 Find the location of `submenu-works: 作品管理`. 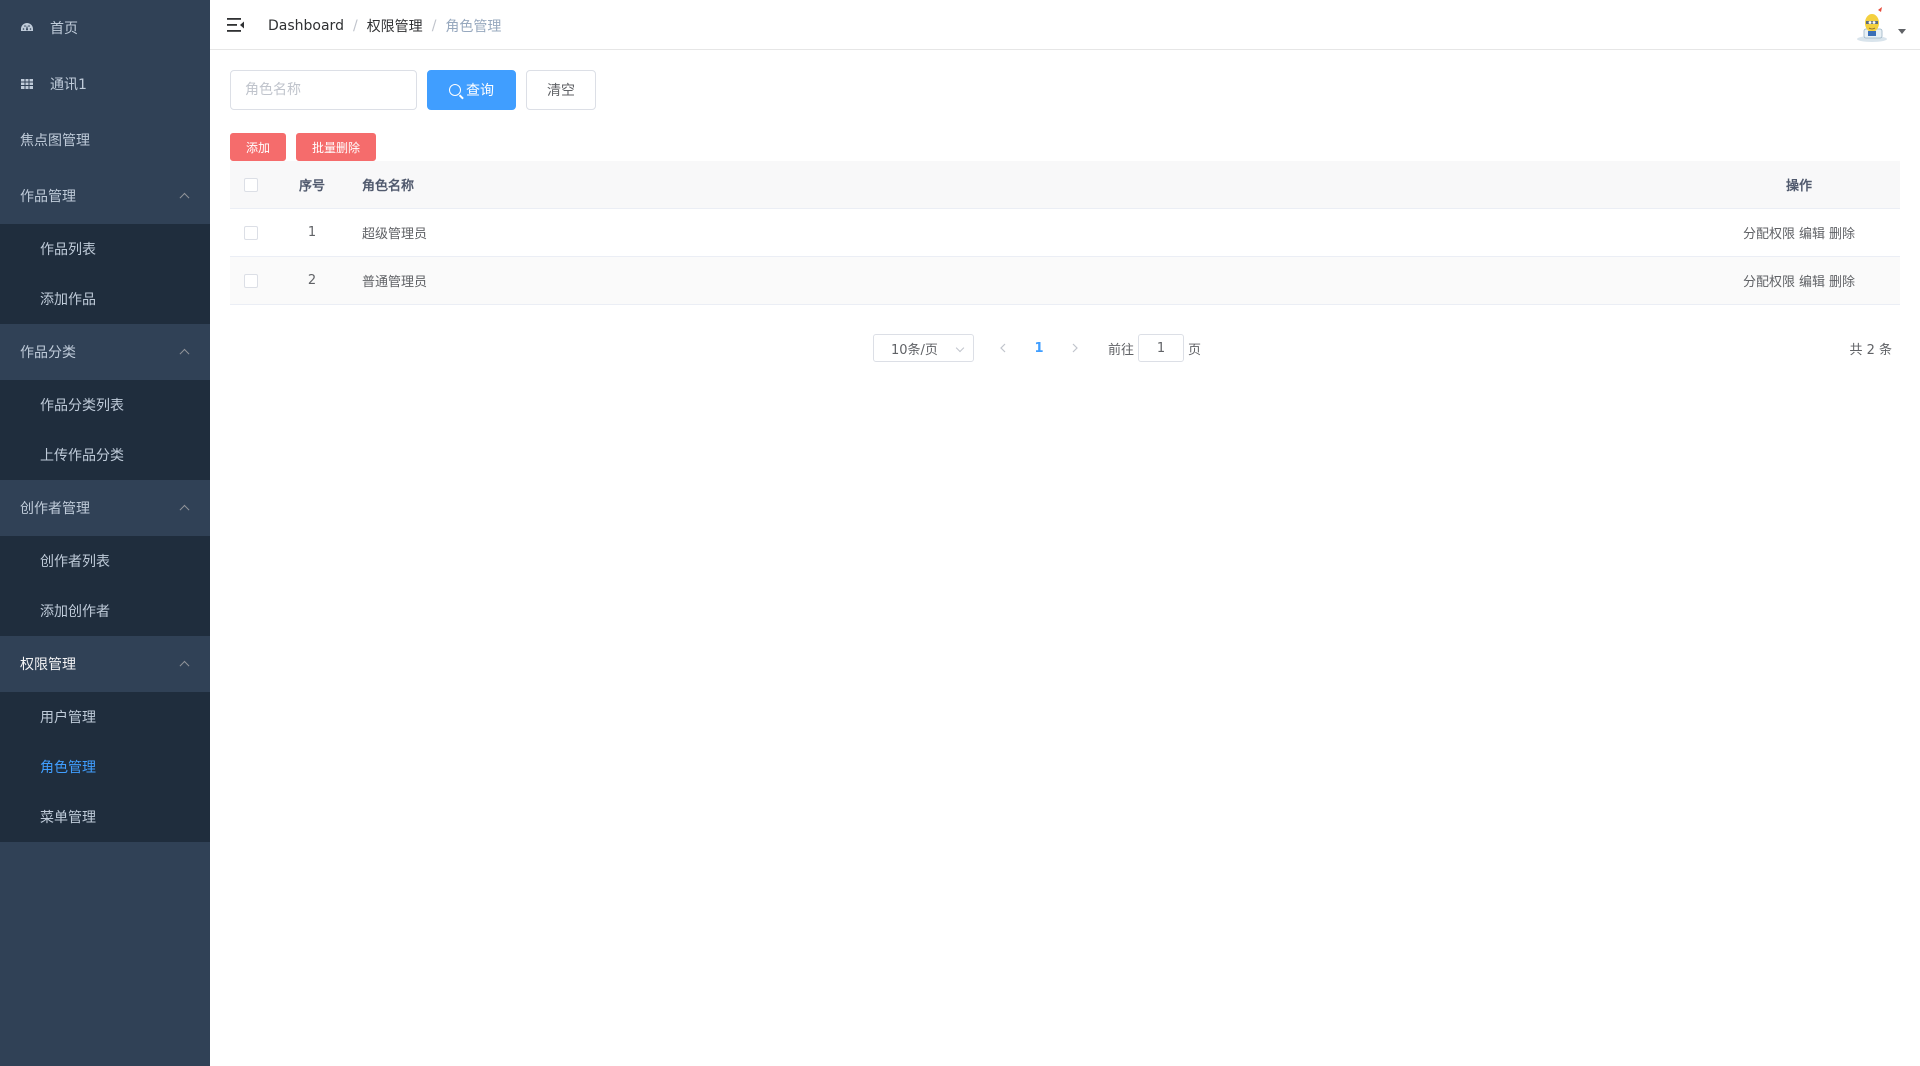

submenu-works: 作品管理 is located at coordinates (105, 196).